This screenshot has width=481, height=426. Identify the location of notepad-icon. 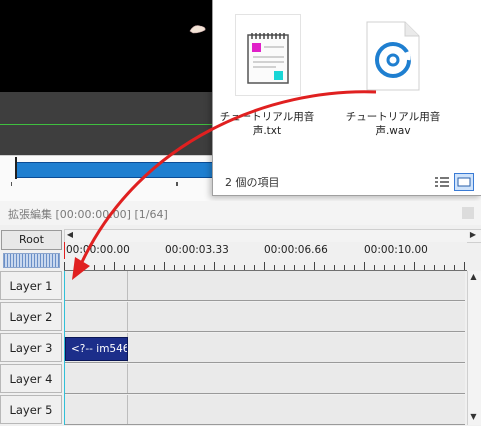
(268, 55).